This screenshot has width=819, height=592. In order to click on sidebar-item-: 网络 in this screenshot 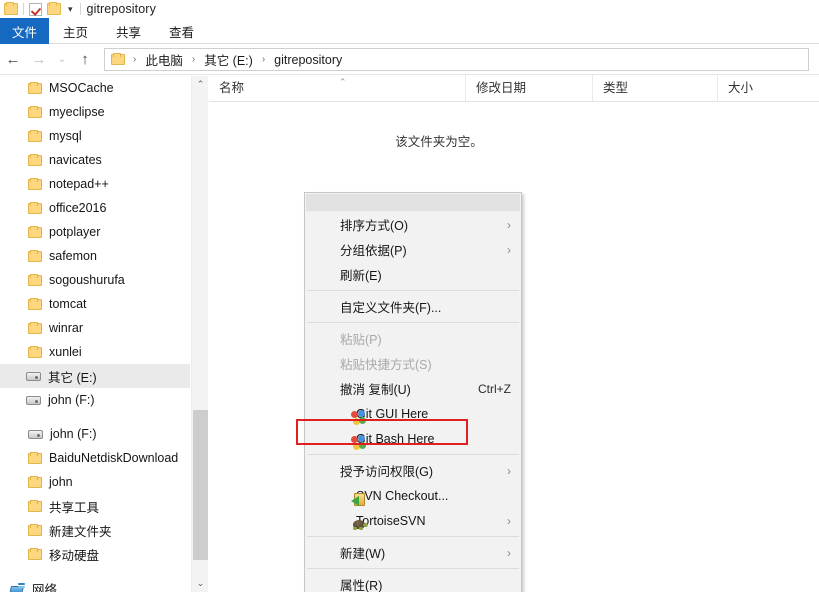, I will do `click(95, 584)`.